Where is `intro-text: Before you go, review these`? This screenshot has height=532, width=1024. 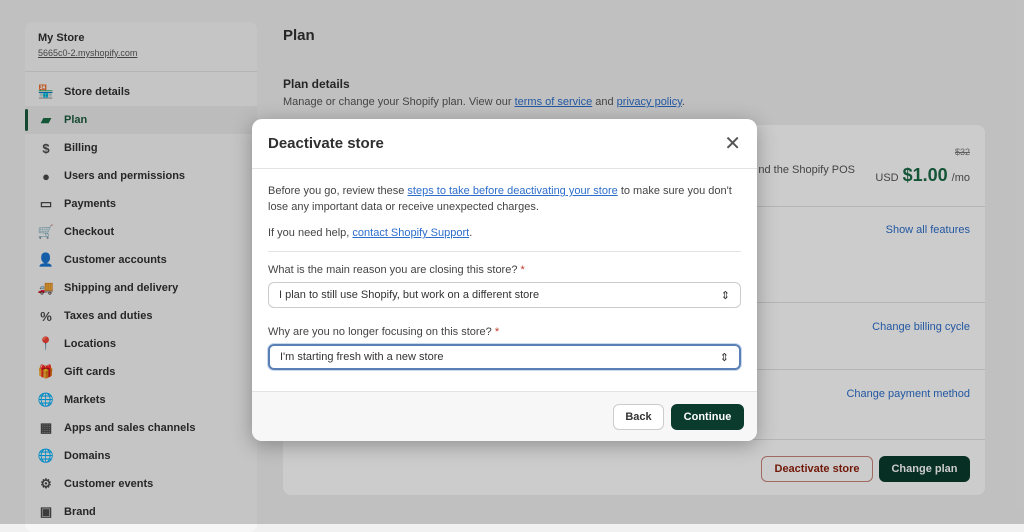
intro-text: Before you go, review these is located at coordinates (338, 191).